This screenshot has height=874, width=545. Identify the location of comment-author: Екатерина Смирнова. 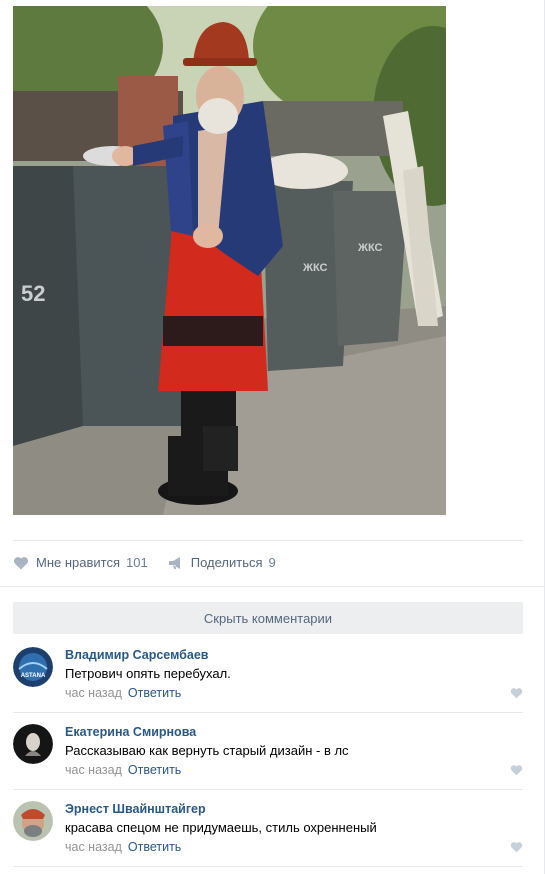
(130, 732).